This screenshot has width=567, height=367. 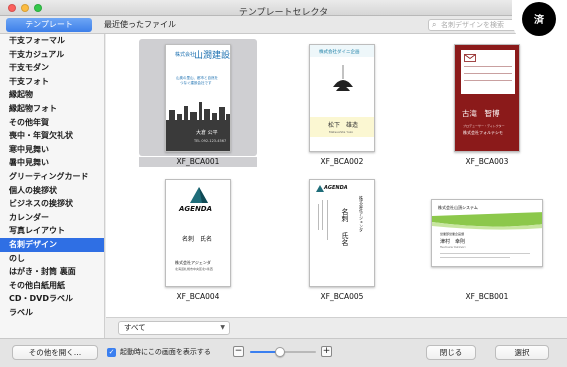 What do you see at coordinates (52, 244) in the screenshot?
I see `sidebar-item: 名刺デザイン` at bounding box center [52, 244].